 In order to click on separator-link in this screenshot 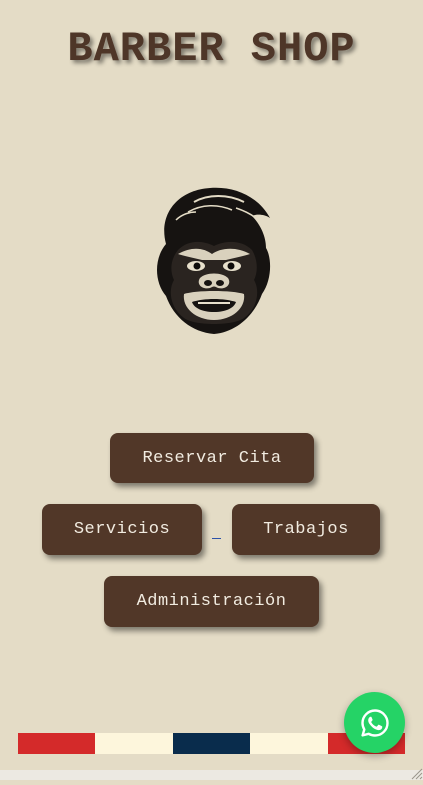, I will do `click(216, 533)`.